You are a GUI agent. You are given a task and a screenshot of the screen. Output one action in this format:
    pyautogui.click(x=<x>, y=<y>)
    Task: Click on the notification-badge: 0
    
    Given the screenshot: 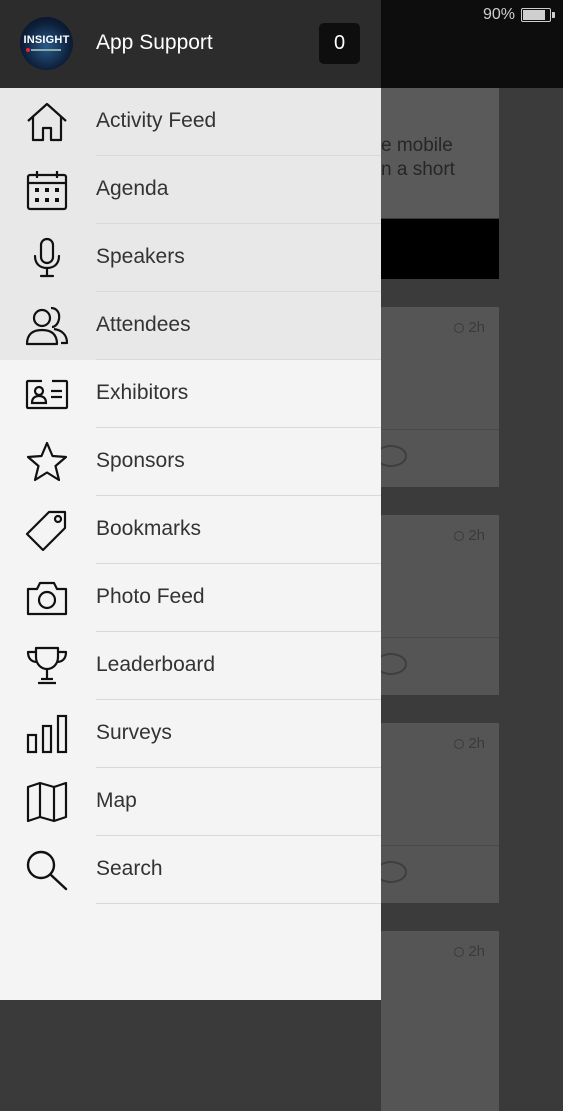 What is the action you would take?
    pyautogui.click(x=339, y=43)
    